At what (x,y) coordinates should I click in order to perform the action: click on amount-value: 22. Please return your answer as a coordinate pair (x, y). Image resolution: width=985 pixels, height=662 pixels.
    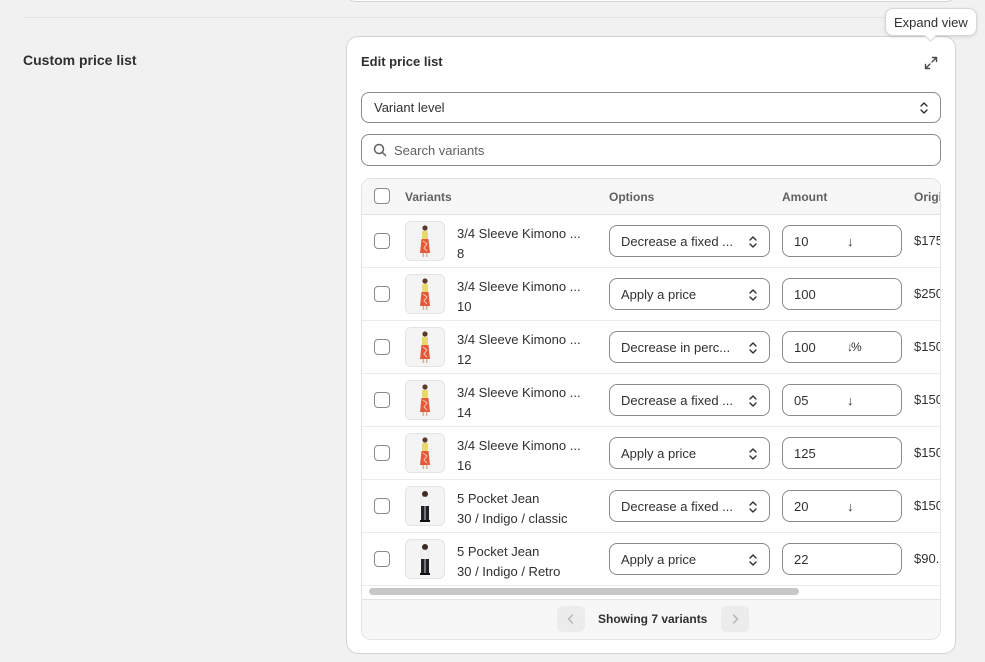
    Looking at the image, I should click on (801, 559).